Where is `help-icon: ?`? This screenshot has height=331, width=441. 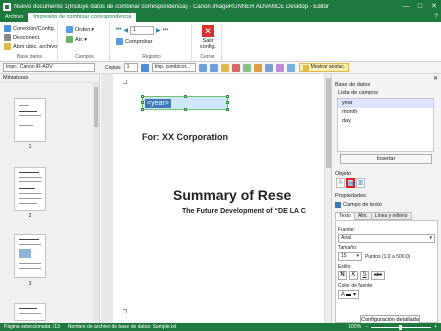 help-icon: ? is located at coordinates (436, 18).